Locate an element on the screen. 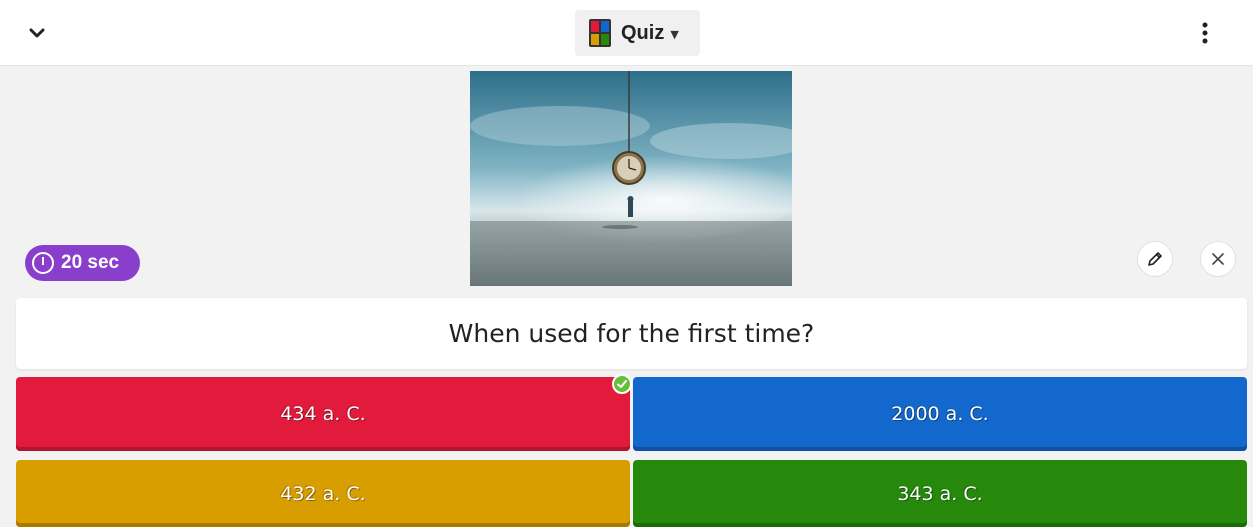 This screenshot has height=527, width=1253. collapse-button is located at coordinates (37, 33).